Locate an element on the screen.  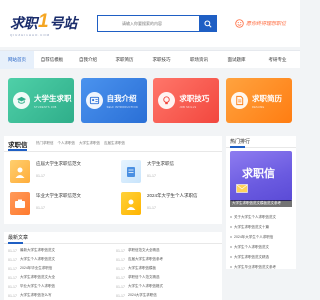
graduation-cap-icon is located at coordinates (21, 100).